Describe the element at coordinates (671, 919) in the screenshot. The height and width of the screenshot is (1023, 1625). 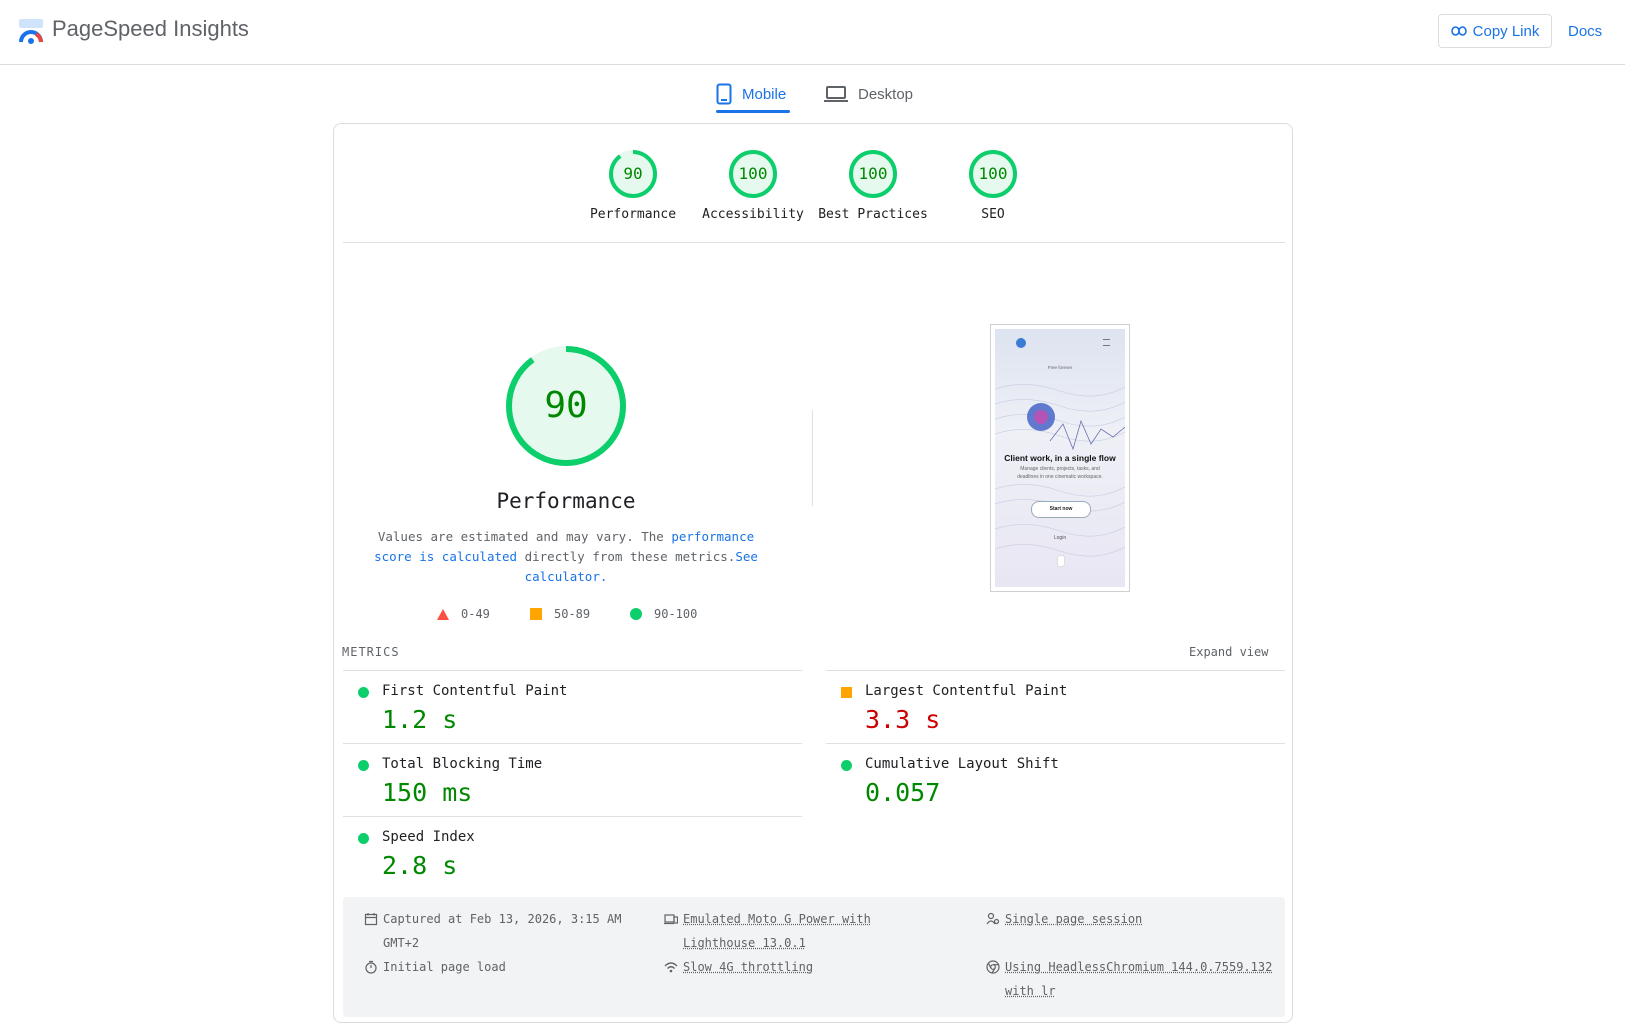
I see `devices-icon` at that location.